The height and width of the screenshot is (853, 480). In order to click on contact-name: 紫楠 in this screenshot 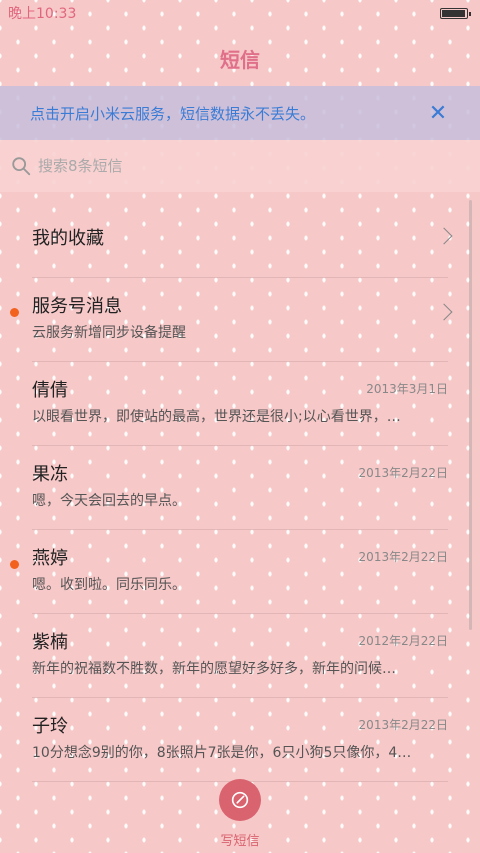, I will do `click(50, 642)`.